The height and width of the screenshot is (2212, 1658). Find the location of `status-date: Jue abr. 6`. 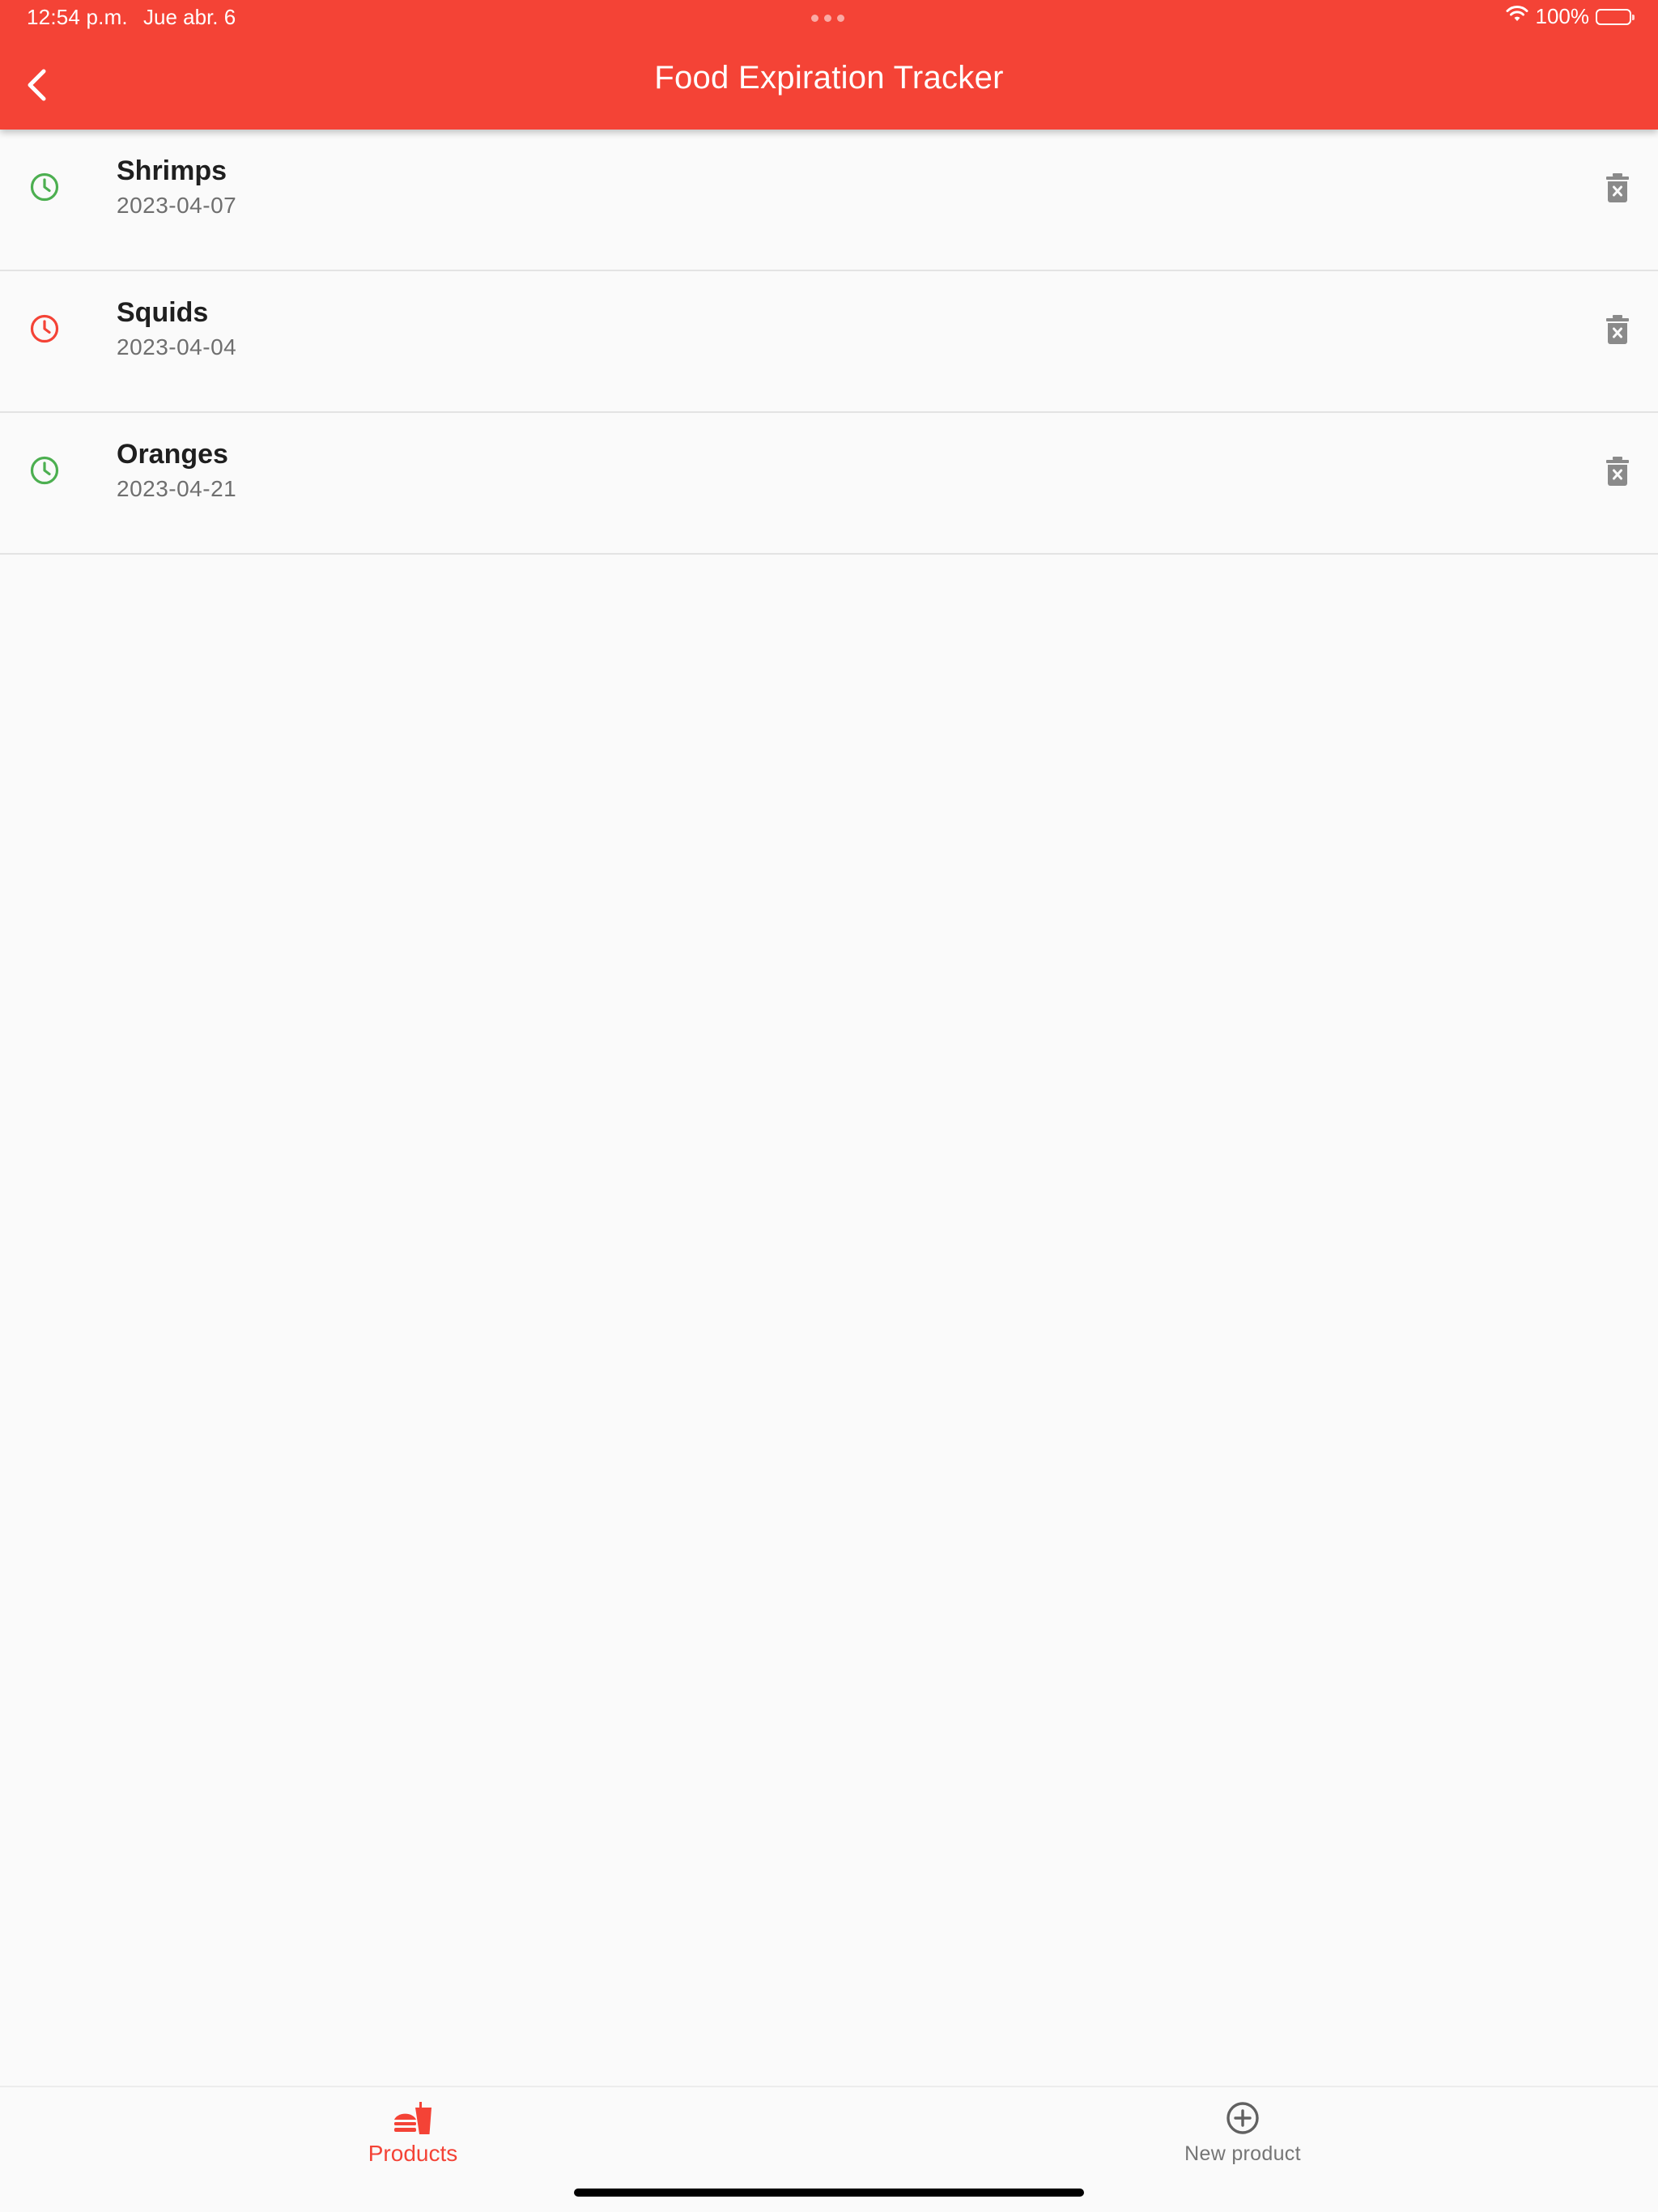

status-date: Jue abr. 6 is located at coordinates (189, 17).